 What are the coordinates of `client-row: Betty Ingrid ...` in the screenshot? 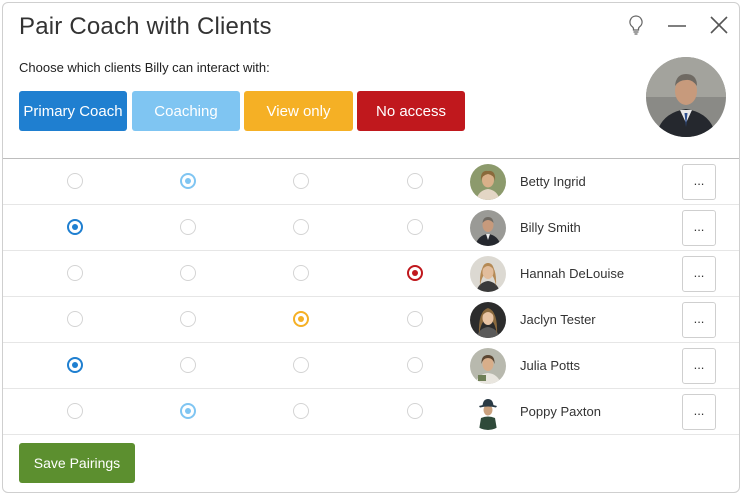 It's located at (371, 182).